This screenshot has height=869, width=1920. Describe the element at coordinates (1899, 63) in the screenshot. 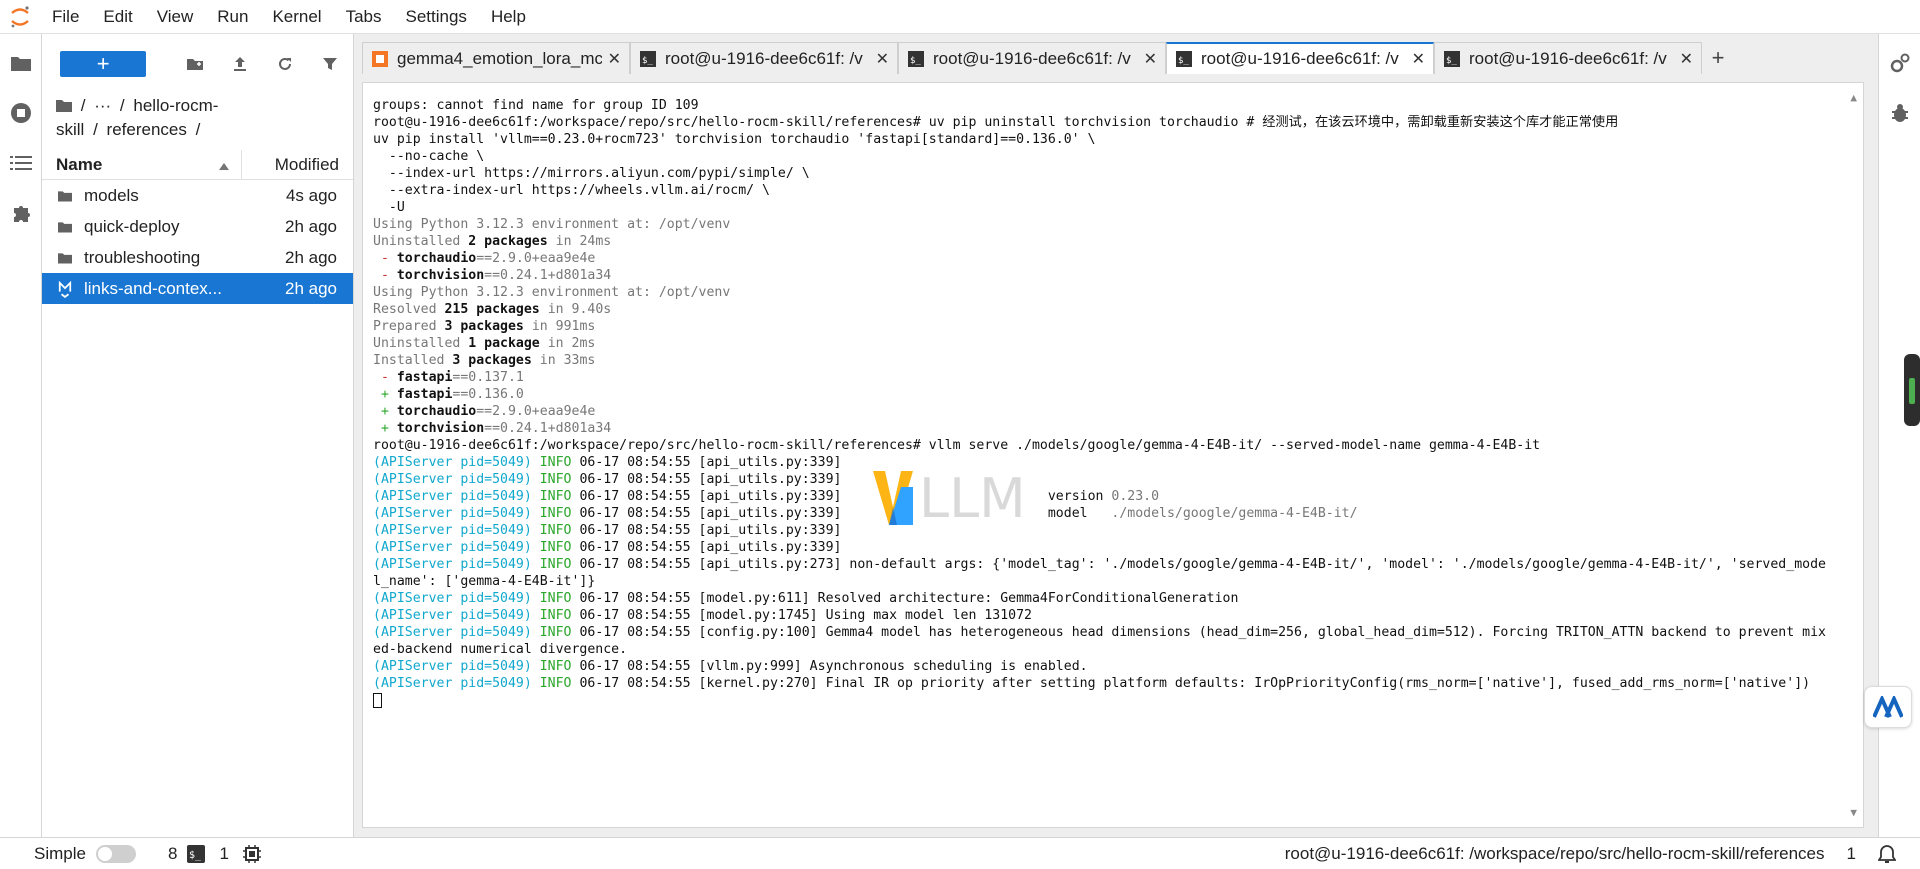

I see `property-inspector-gear-icon` at that location.